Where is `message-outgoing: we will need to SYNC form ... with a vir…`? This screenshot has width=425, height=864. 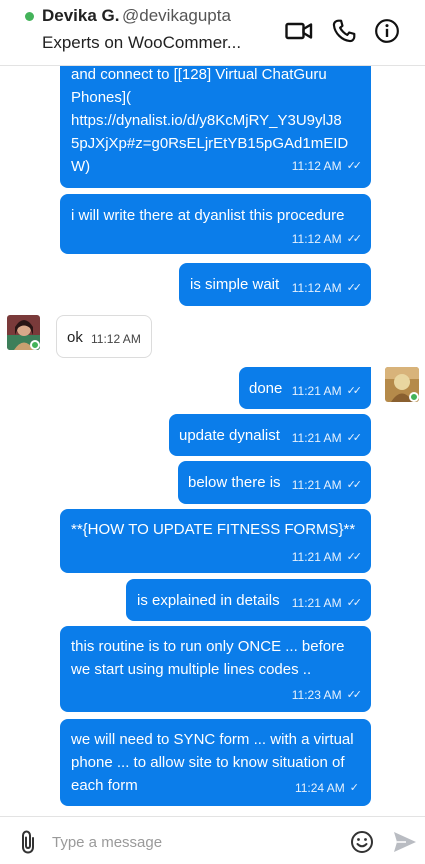 message-outgoing: we will need to SYNC form ... with a vir… is located at coordinates (215, 762).